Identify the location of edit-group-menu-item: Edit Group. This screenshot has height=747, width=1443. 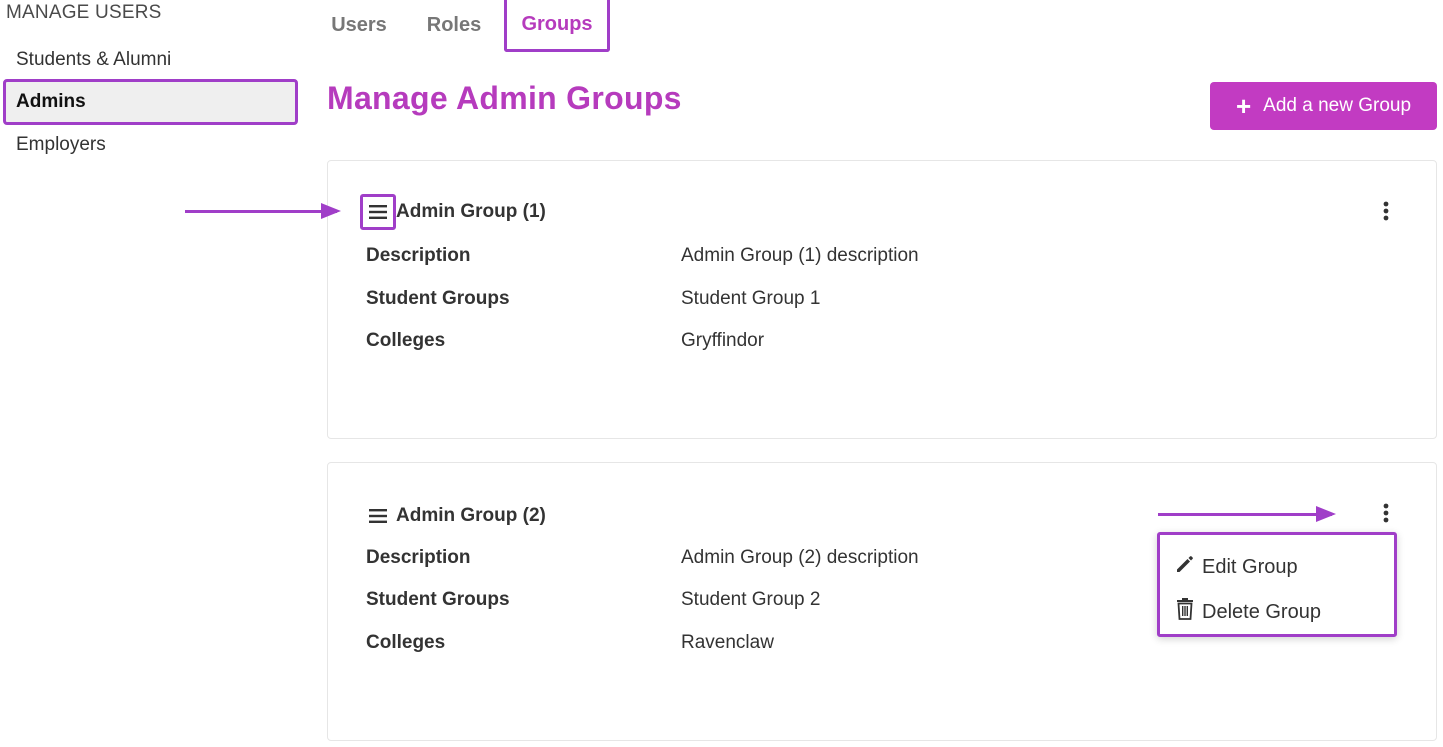
(1236, 567).